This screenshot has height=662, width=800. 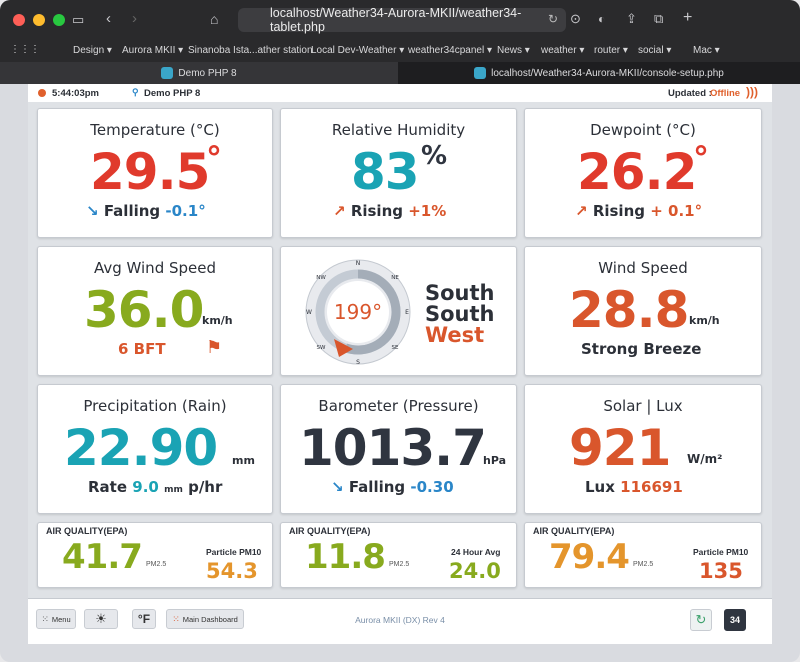 What do you see at coordinates (59, 20) in the screenshot?
I see `zoom-window-button` at bounding box center [59, 20].